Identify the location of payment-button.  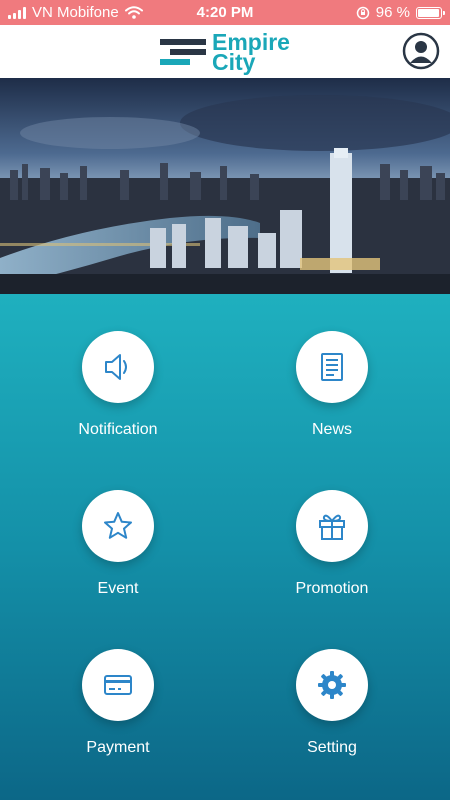
(118, 685).